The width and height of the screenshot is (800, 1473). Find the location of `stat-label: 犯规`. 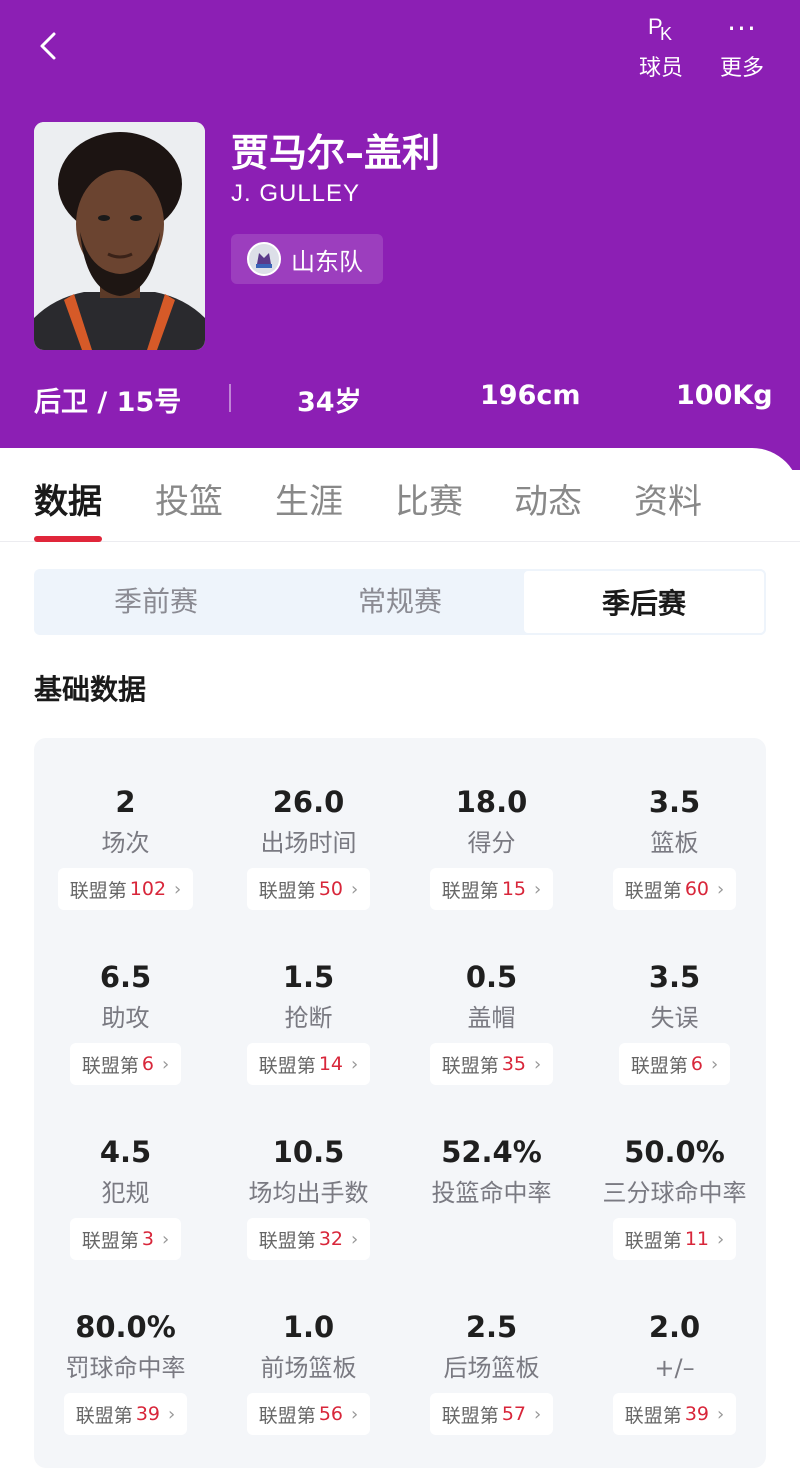

stat-label: 犯规 is located at coordinates (125, 1193).